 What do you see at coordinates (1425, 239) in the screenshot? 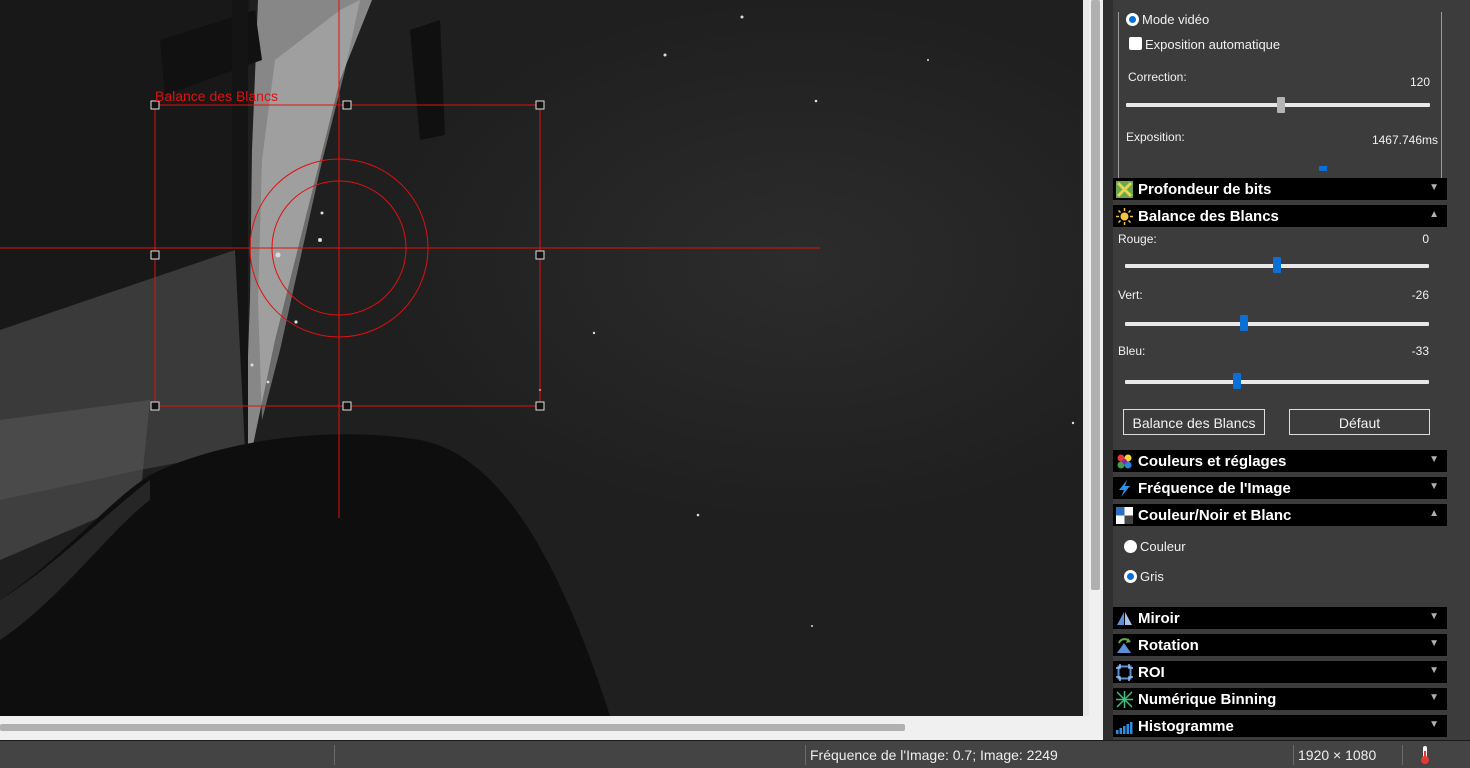
I see `red-value: 0` at bounding box center [1425, 239].